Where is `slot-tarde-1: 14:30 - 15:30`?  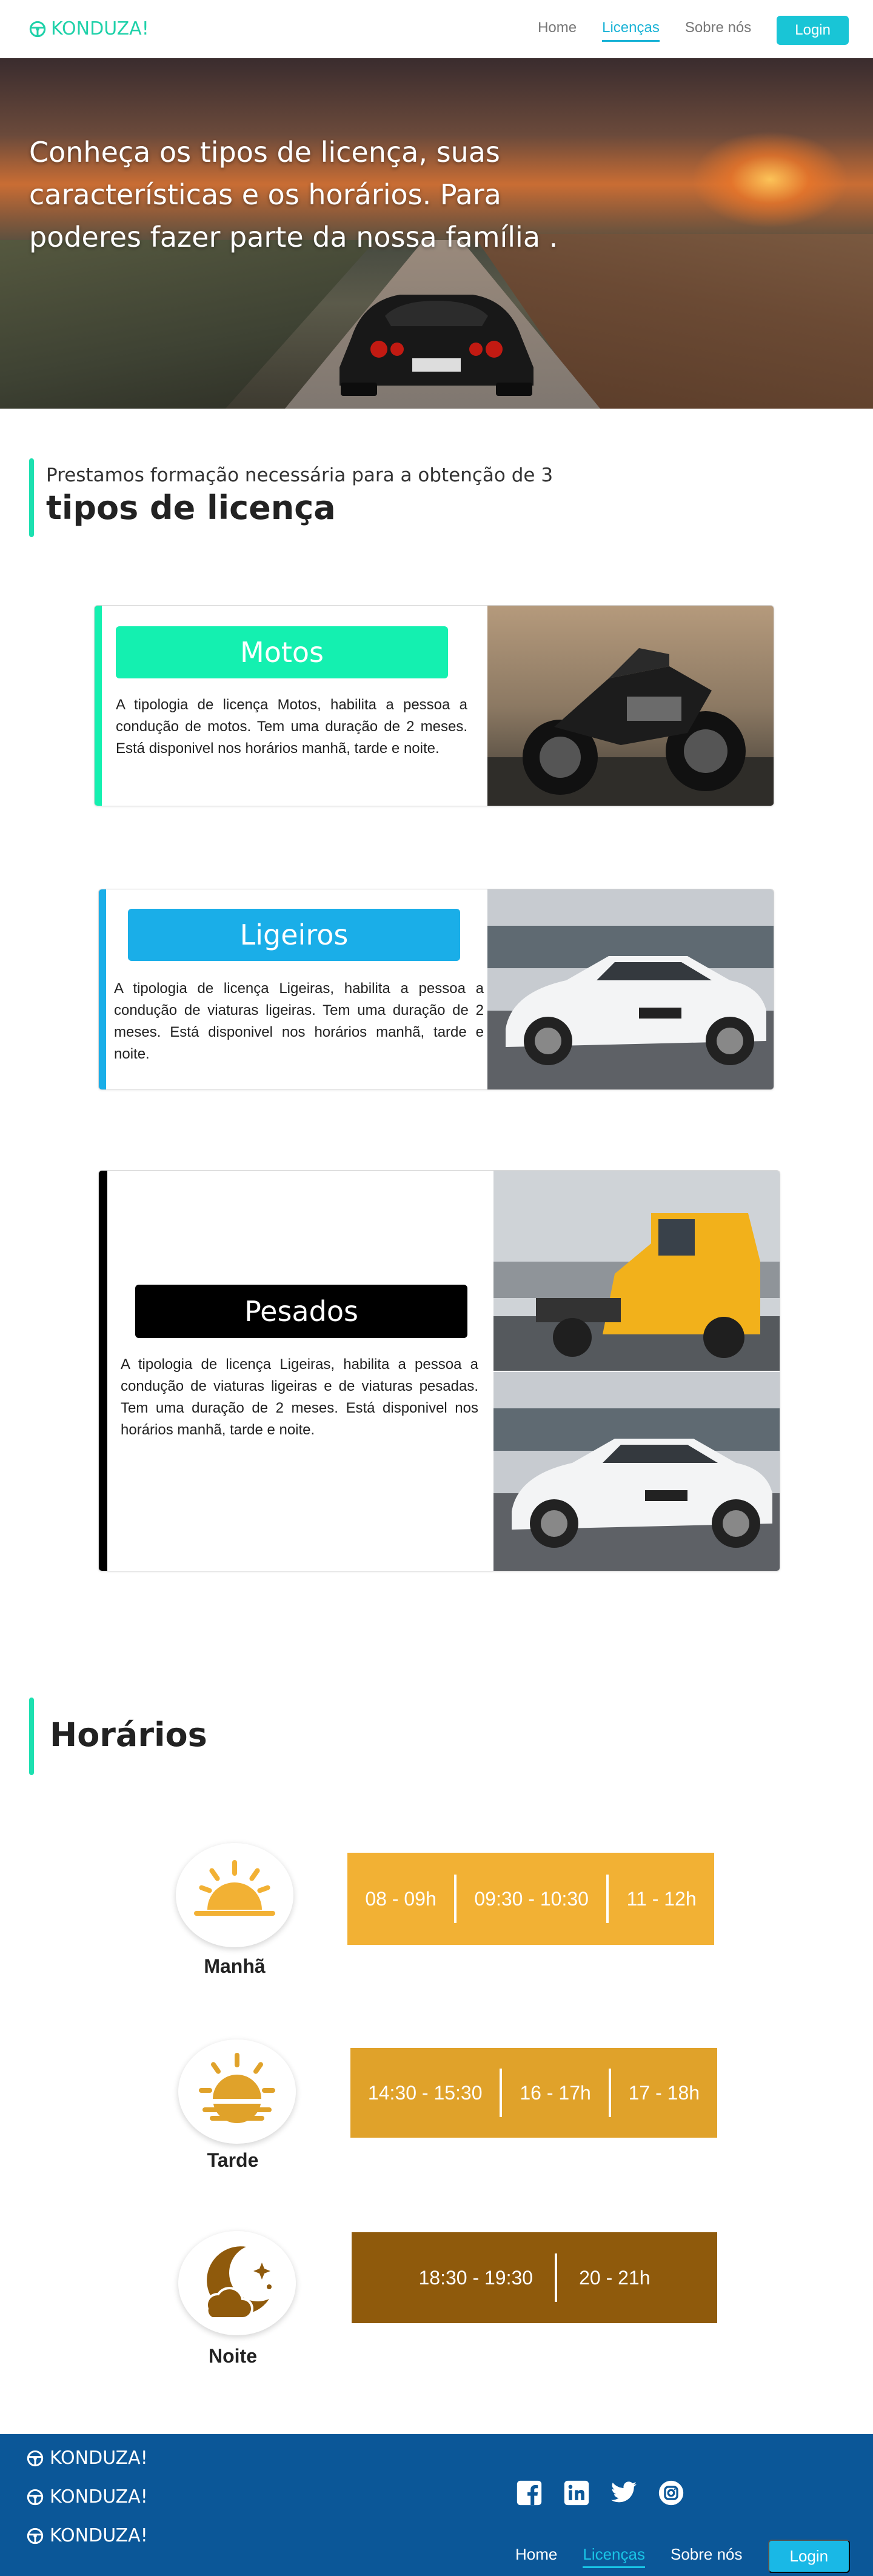
slot-tarde-1: 14:30 - 15:30 is located at coordinates (425, 2093).